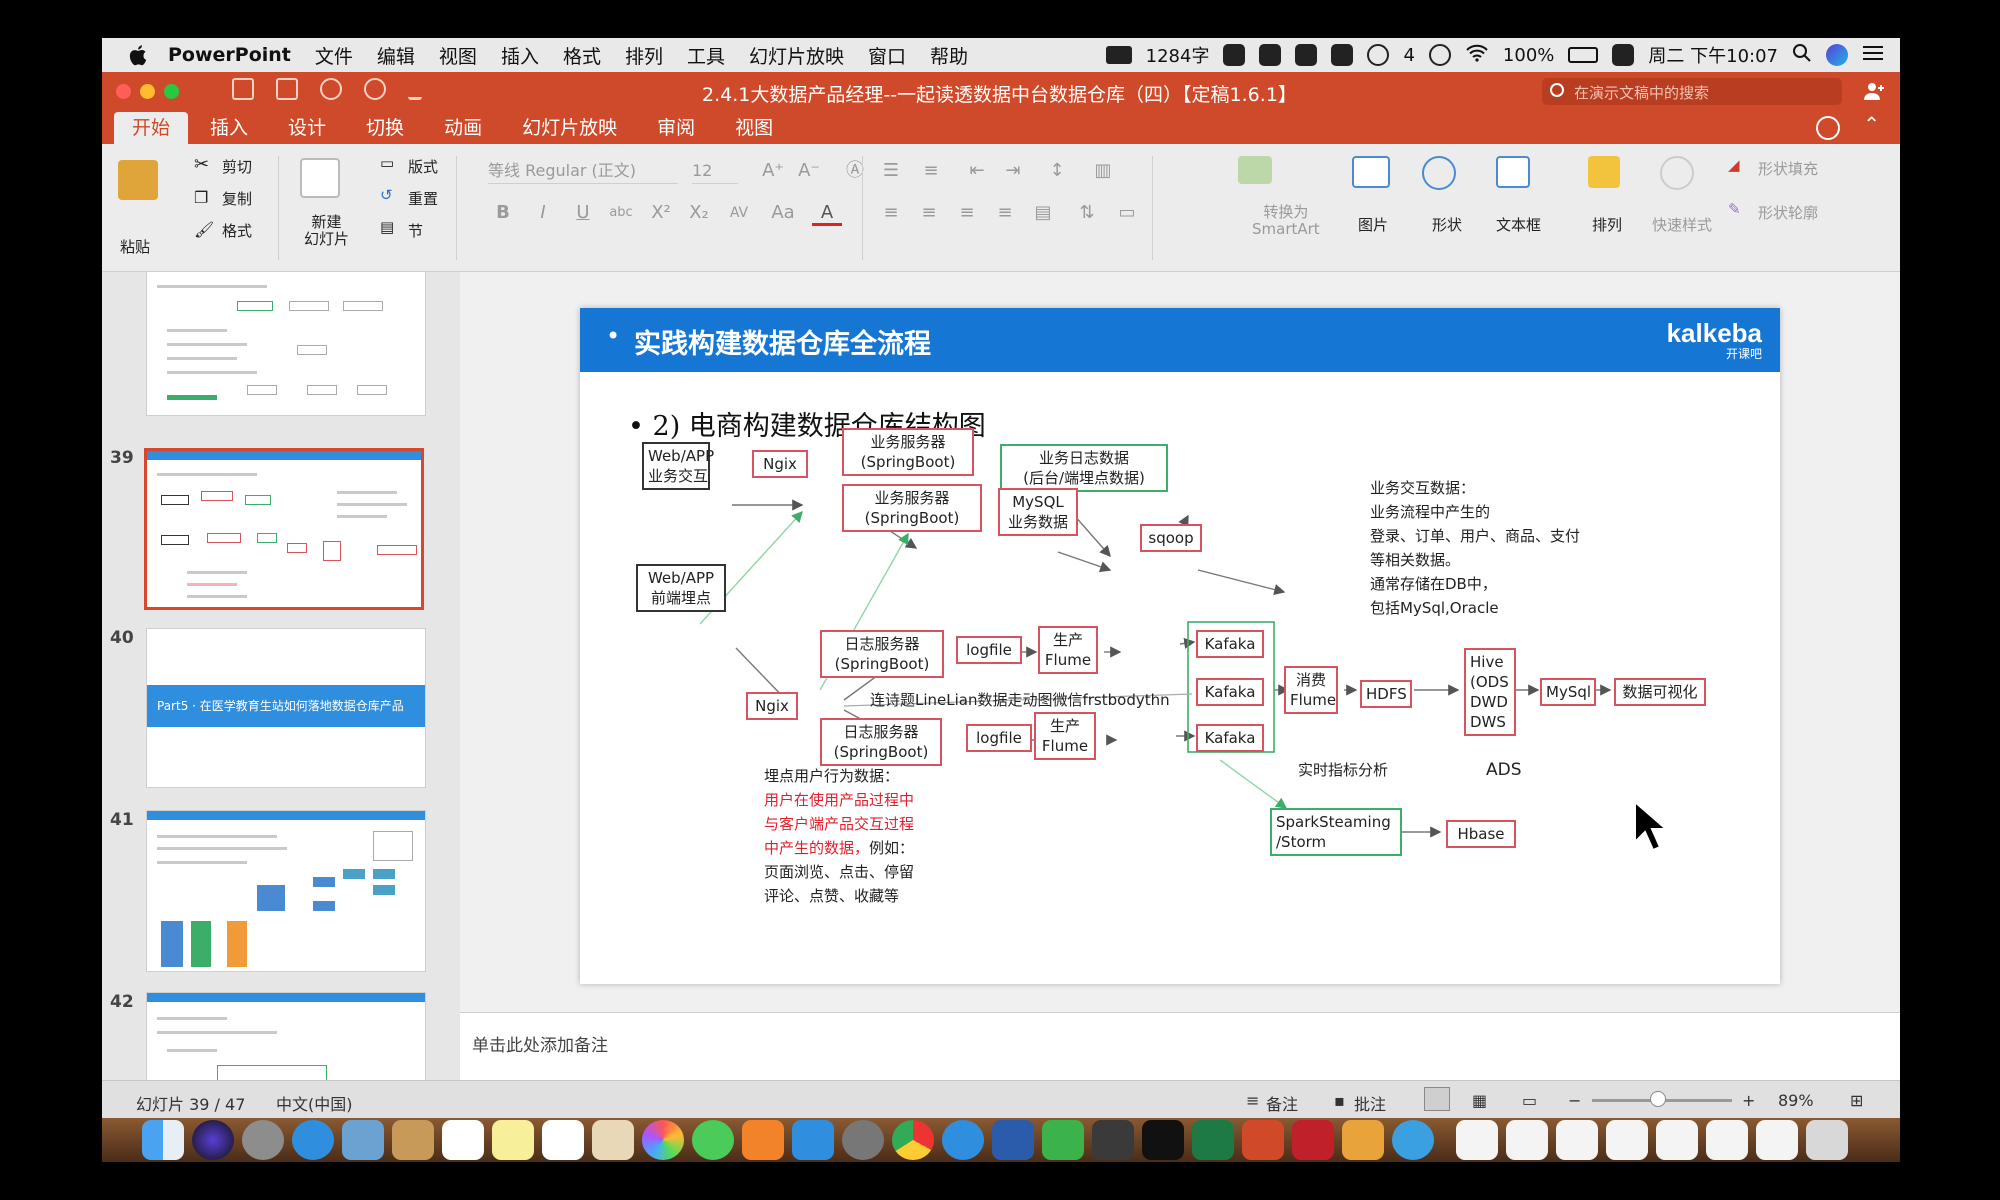 Image resolution: width=2000 pixels, height=1200 pixels. Describe the element at coordinates (163, 1140) in the screenshot. I see `finder-icon` at that location.